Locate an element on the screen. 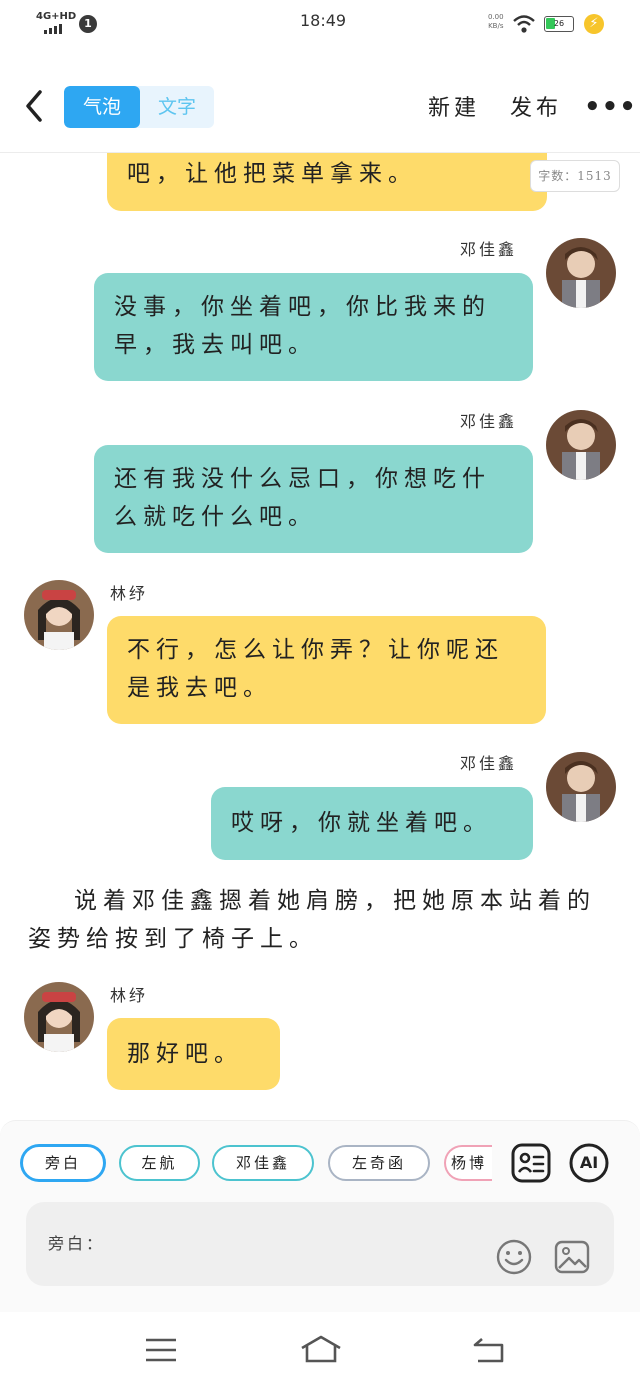  role-chip: 左奇函 is located at coordinates (379, 1163).